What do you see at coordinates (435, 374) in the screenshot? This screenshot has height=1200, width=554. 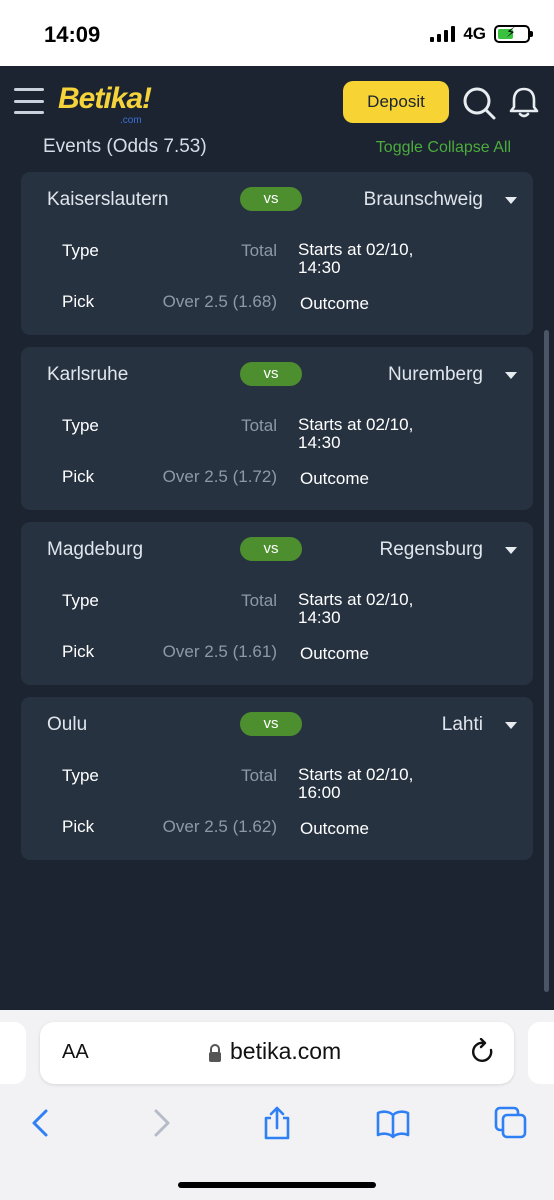 I see `away-team: Nuremberg` at bounding box center [435, 374].